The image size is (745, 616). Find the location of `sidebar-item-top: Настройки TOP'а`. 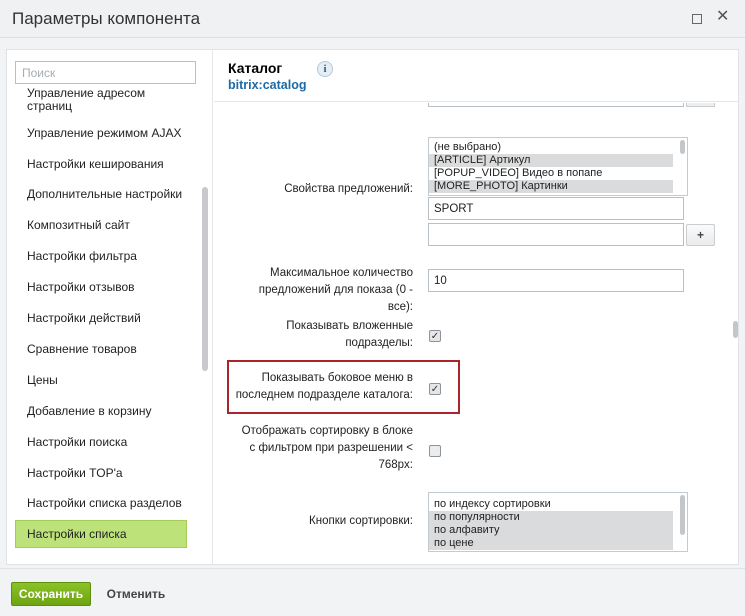

sidebar-item-top: Настройки TOP'а is located at coordinates (101, 473).